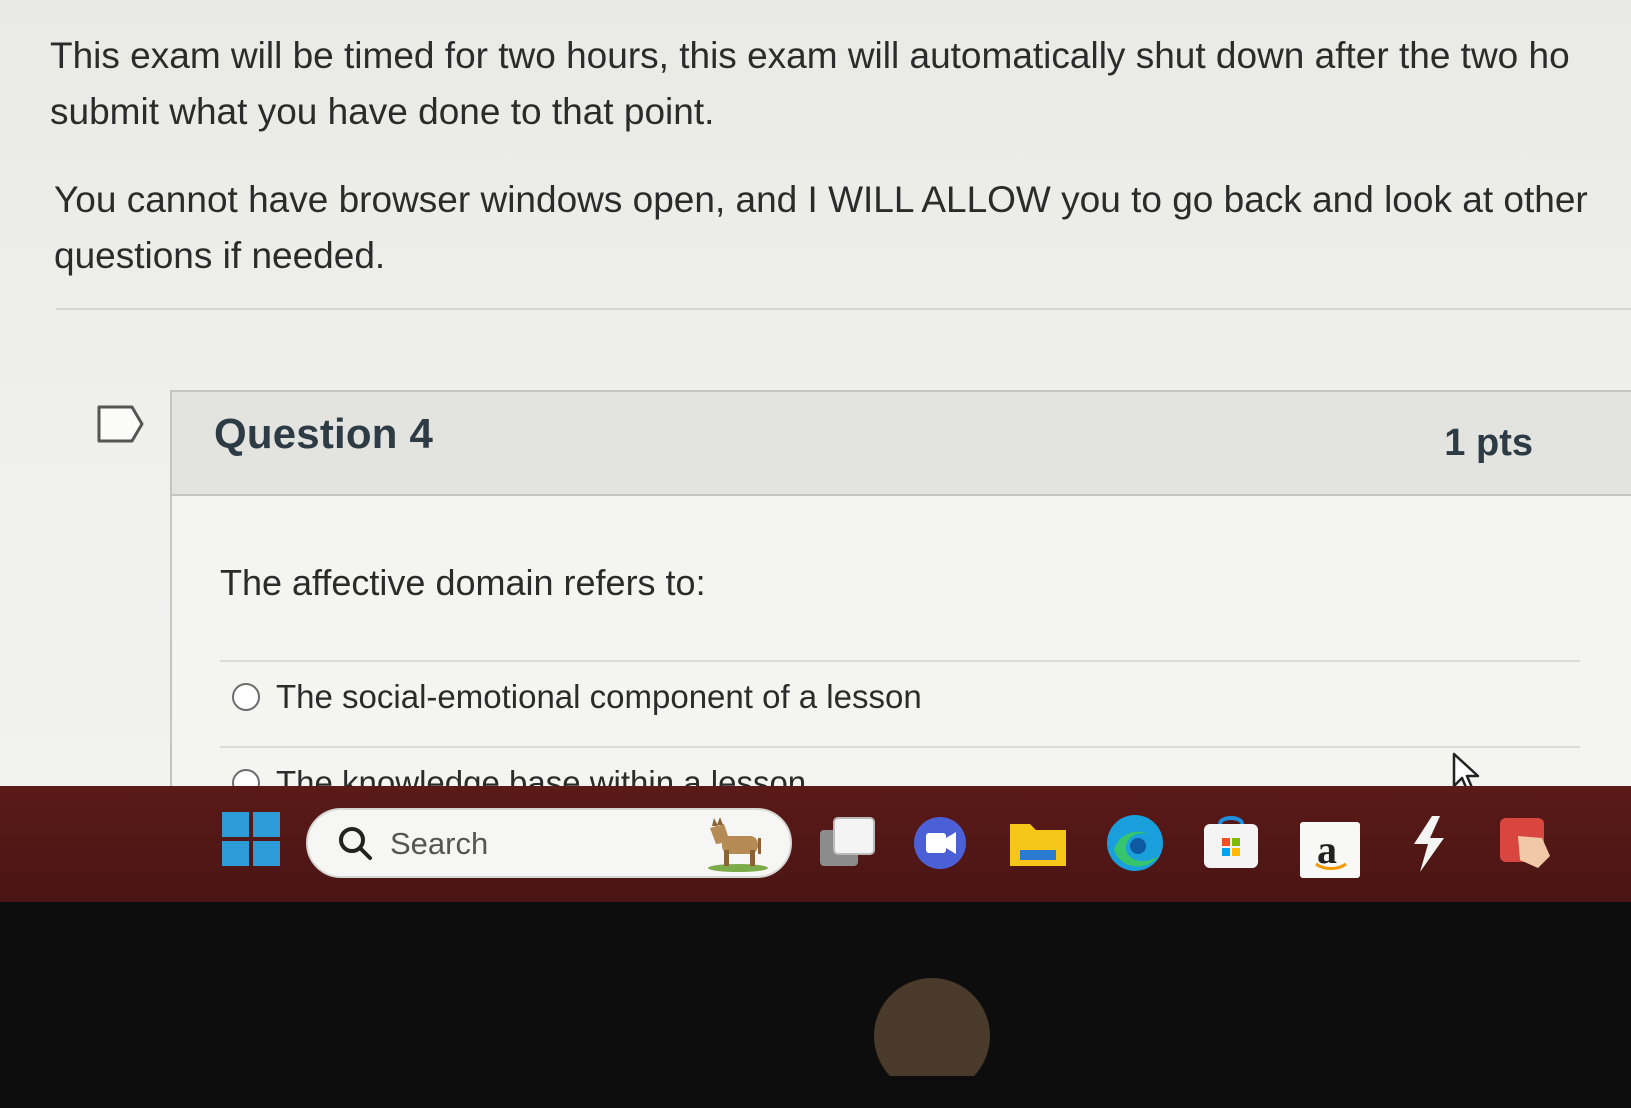 The width and height of the screenshot is (1631, 1108). What do you see at coordinates (843, 309) in the screenshot?
I see `section-divider` at bounding box center [843, 309].